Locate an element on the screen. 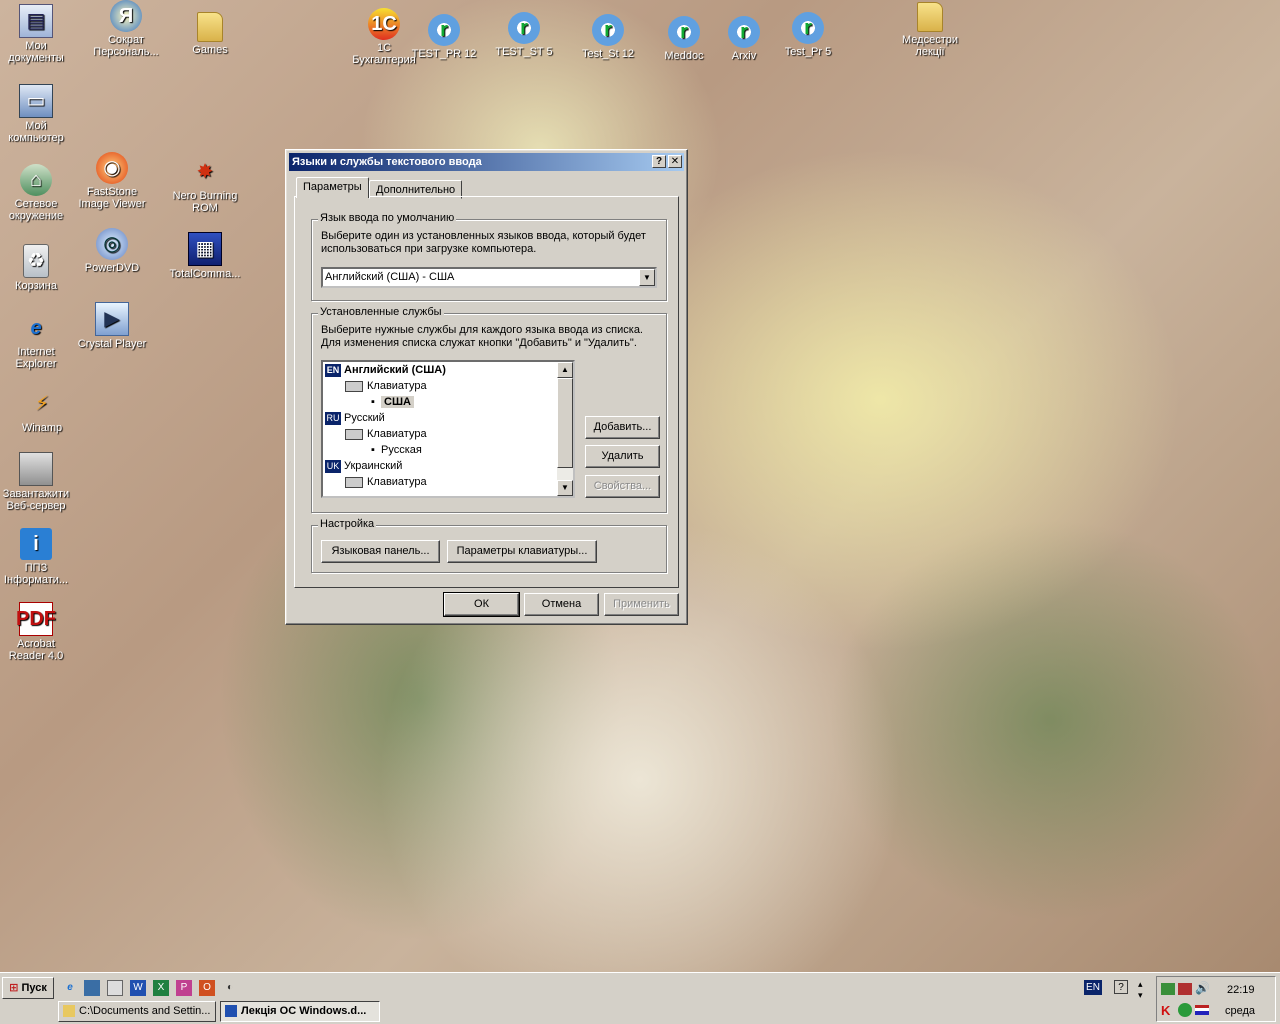 The image size is (1280, 1024). icon-label: FastStone Image Viewer is located at coordinates (112, 198).